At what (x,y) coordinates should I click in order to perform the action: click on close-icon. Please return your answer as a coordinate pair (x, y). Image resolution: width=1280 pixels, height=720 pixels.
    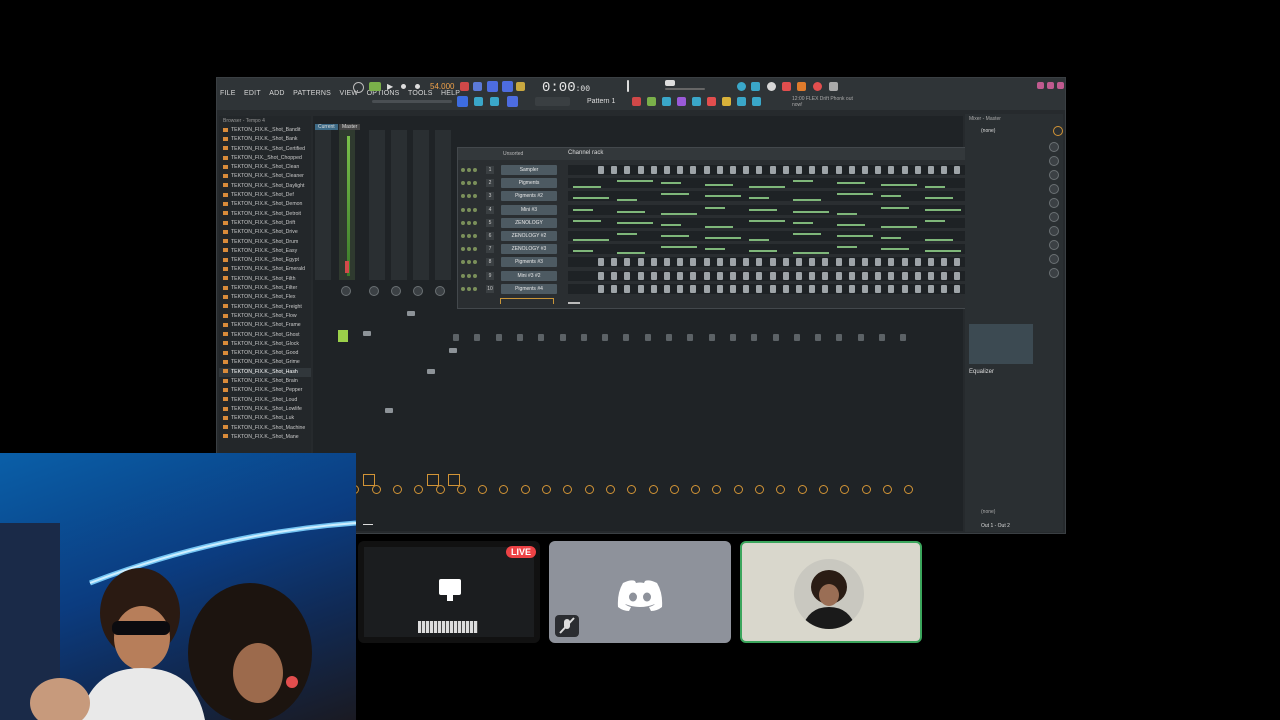
    Looking at the image, I should click on (1060, 85).